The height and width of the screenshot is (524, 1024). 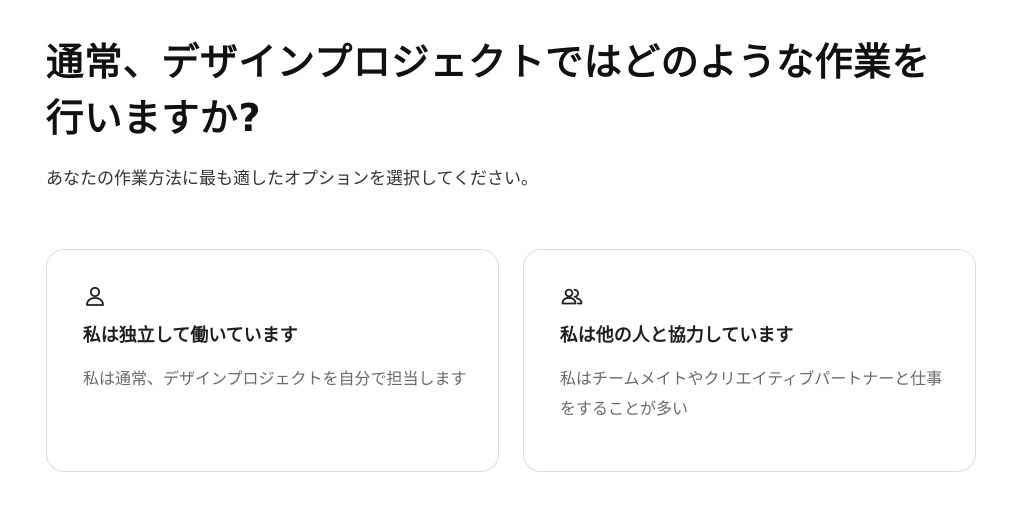 What do you see at coordinates (572, 296) in the screenshot?
I see `people-icon` at bounding box center [572, 296].